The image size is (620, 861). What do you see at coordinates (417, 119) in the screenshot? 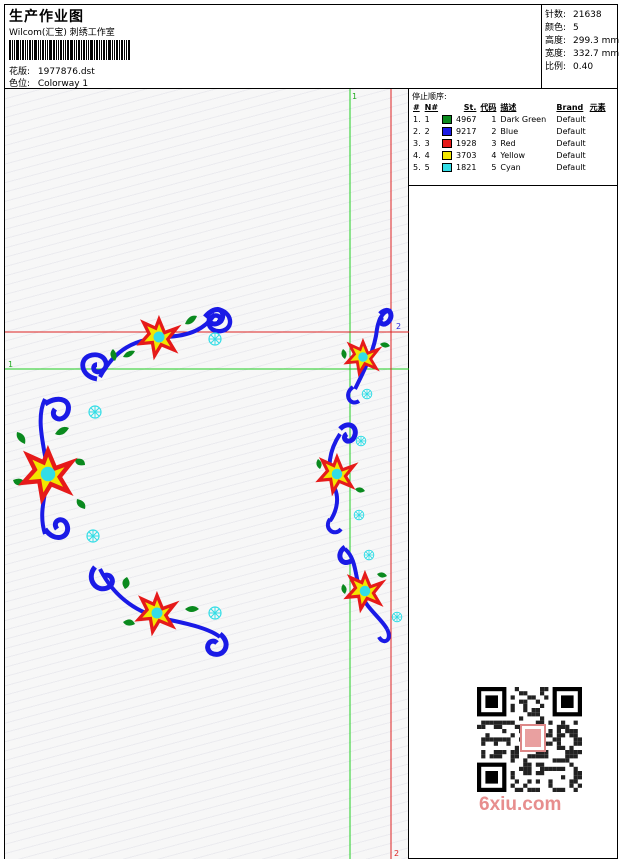
I see `row-index: 1.` at bounding box center [417, 119].